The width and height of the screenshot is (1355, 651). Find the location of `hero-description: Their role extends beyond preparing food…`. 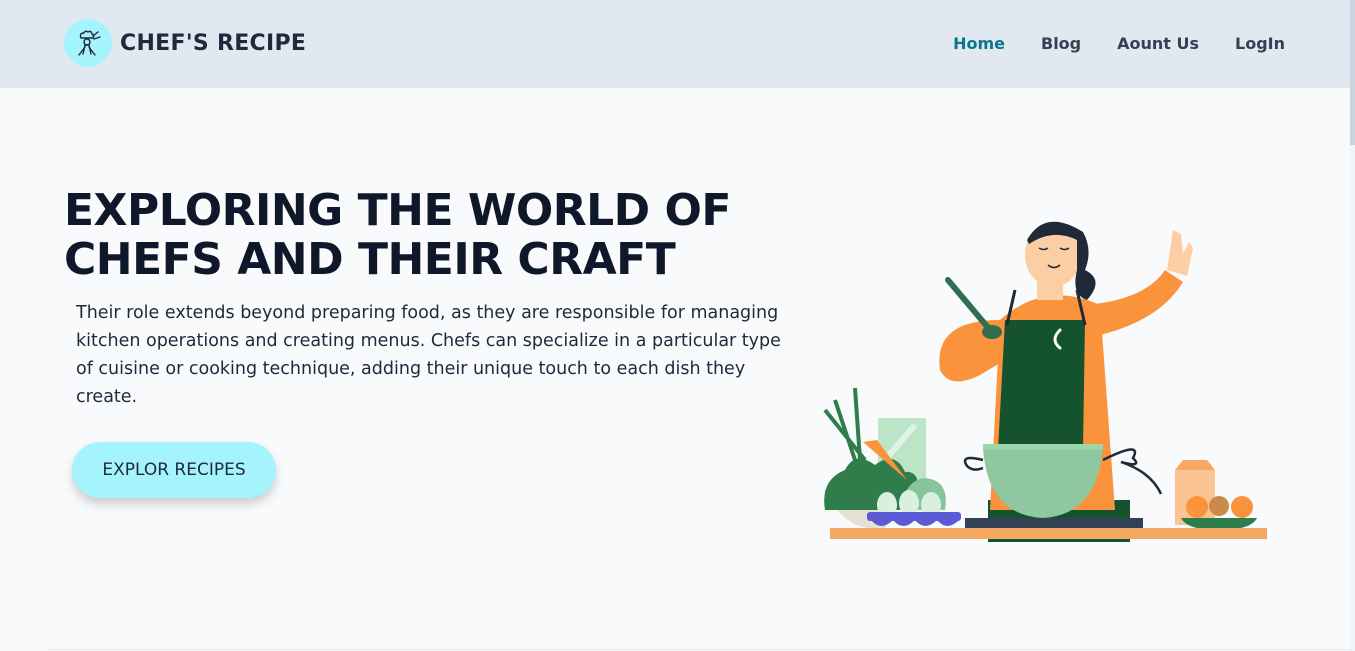

hero-description: Their role extends beyond preparing food… is located at coordinates (428, 355).